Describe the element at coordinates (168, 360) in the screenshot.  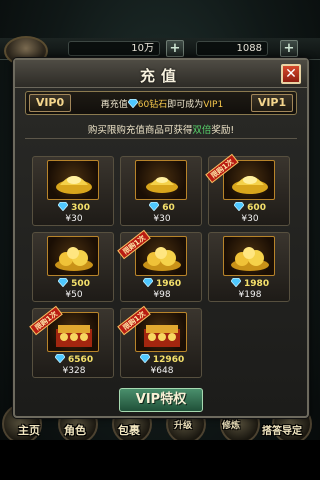
I see `item-diamonds: 12960` at that location.